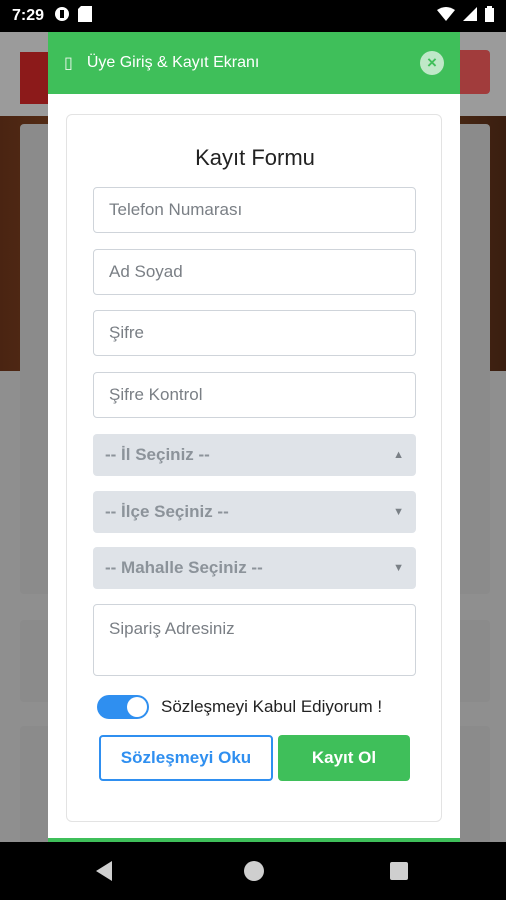 The height and width of the screenshot is (900, 506). I want to click on neighborhood-select: -- Mahalle Seçiniz -- ▼, so click(254, 568).